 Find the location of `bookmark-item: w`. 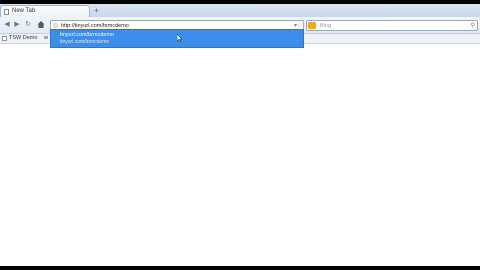

bookmark-item: w is located at coordinates (46, 38).